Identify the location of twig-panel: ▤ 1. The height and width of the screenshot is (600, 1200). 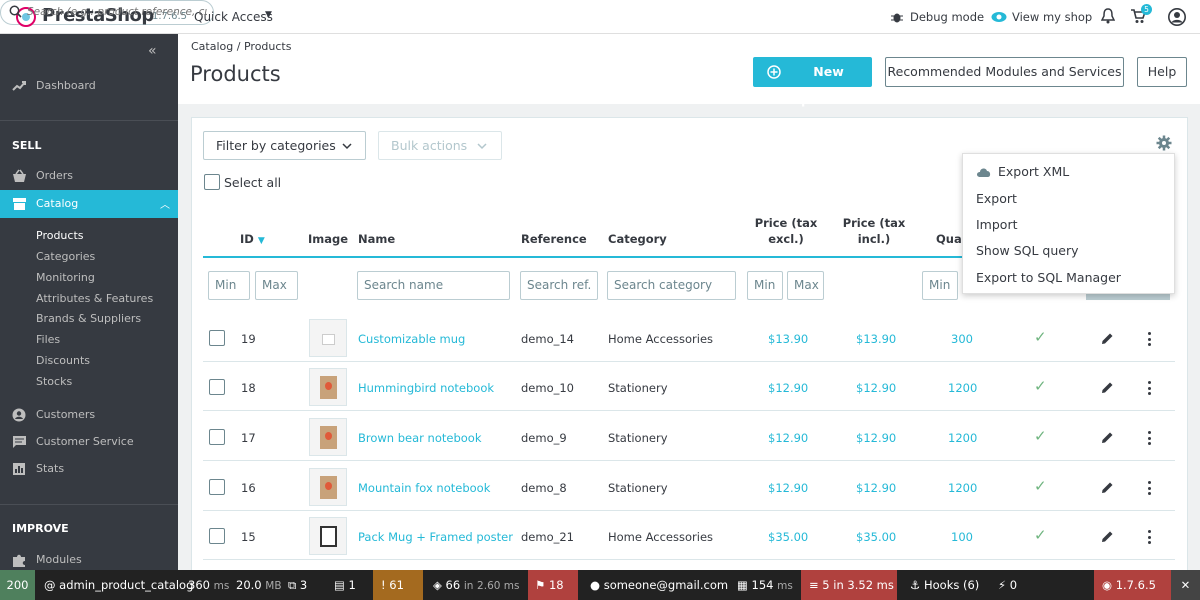
(345, 585).